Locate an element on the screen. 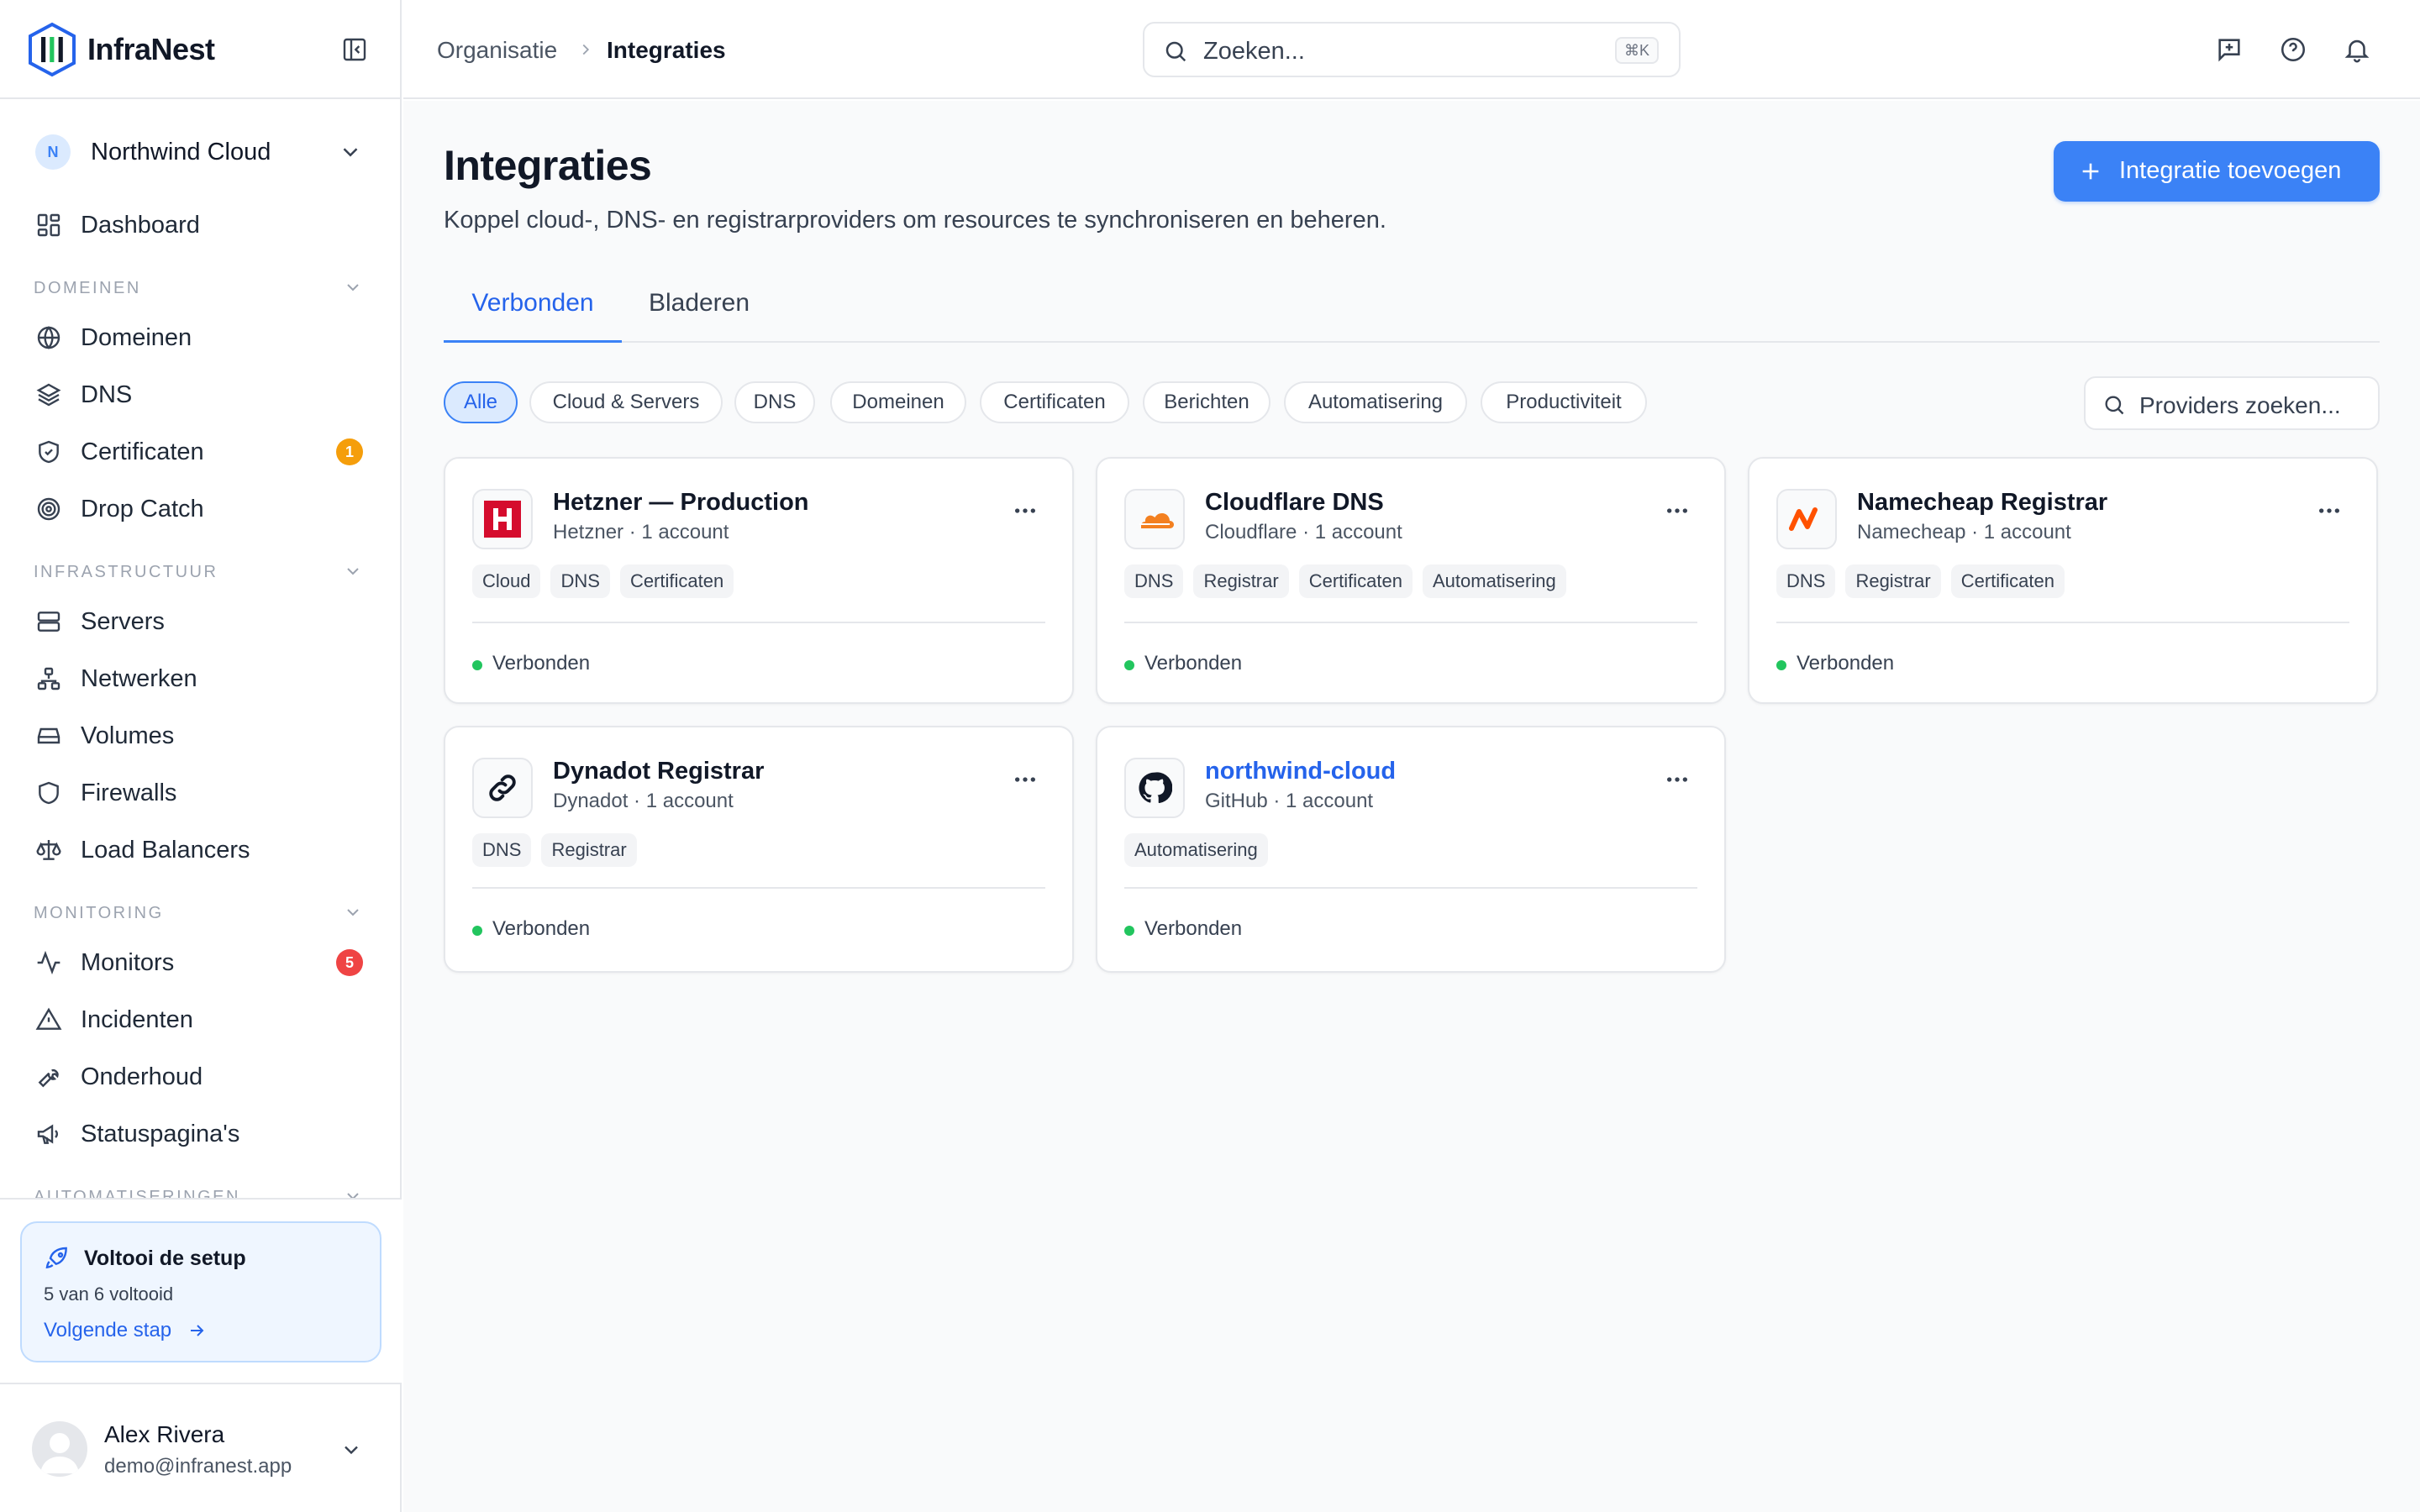 The width and height of the screenshot is (2420, 1512). org-switcher: N Northwind Cloud is located at coordinates (199, 152).